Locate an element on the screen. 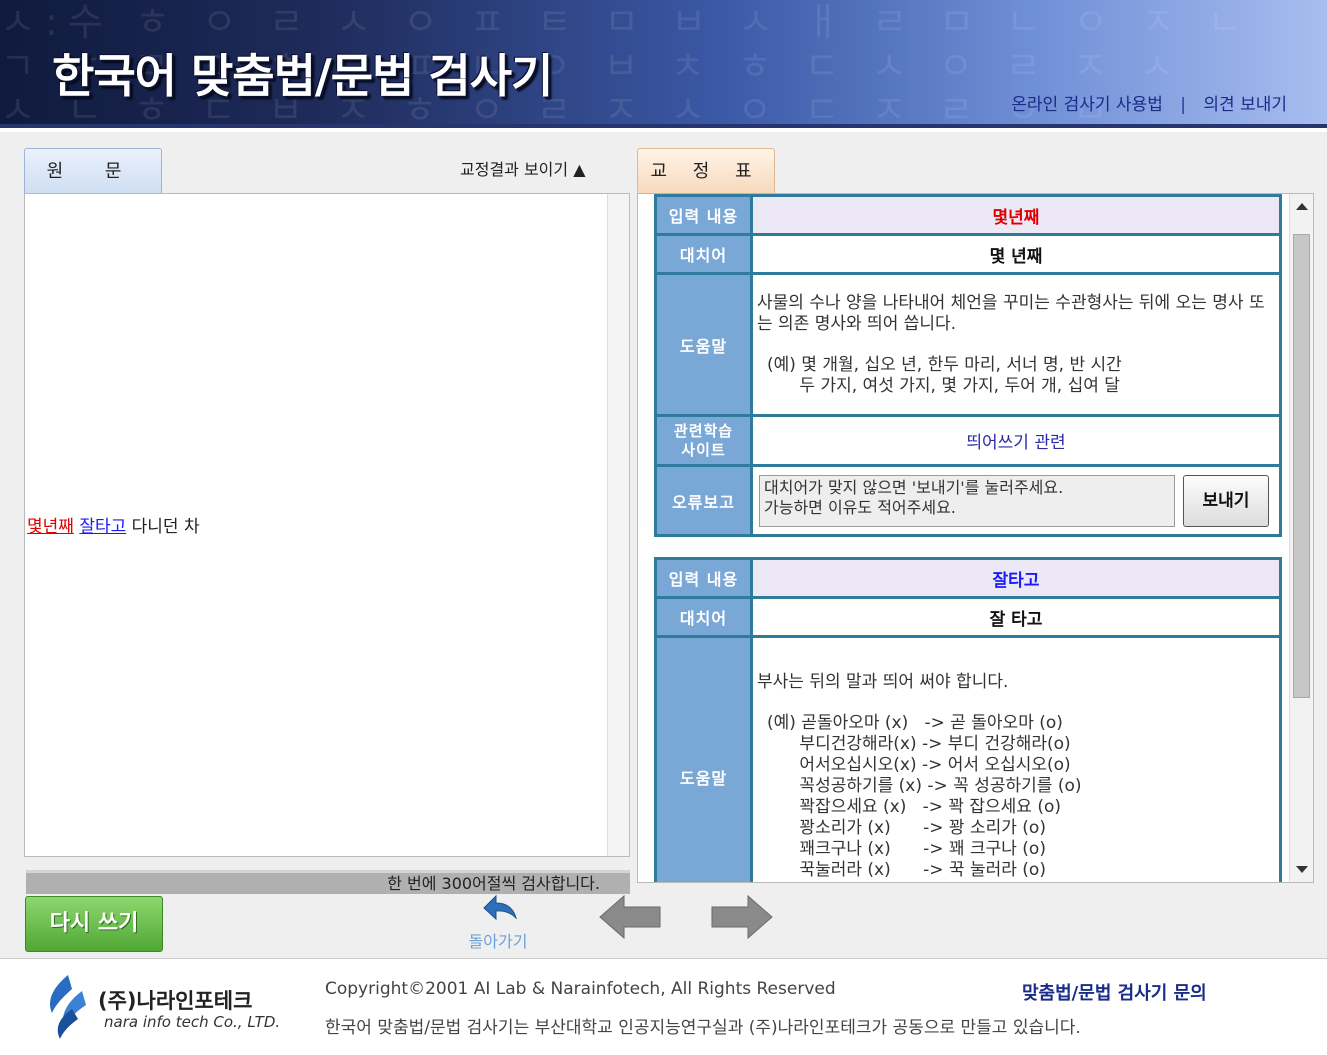 Image resolution: width=1327 pixels, height=1055 pixels. scroll-thumb is located at coordinates (1301, 466).